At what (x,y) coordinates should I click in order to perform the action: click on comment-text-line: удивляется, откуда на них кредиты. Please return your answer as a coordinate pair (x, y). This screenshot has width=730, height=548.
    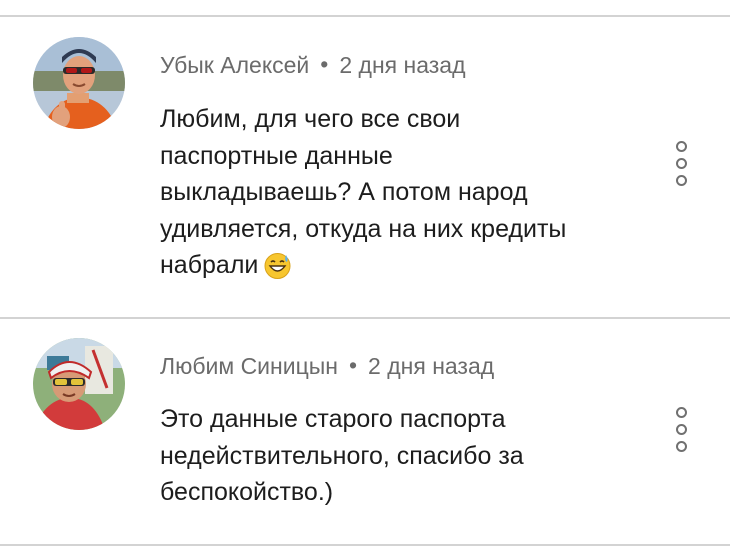
    Looking at the image, I should click on (363, 228).